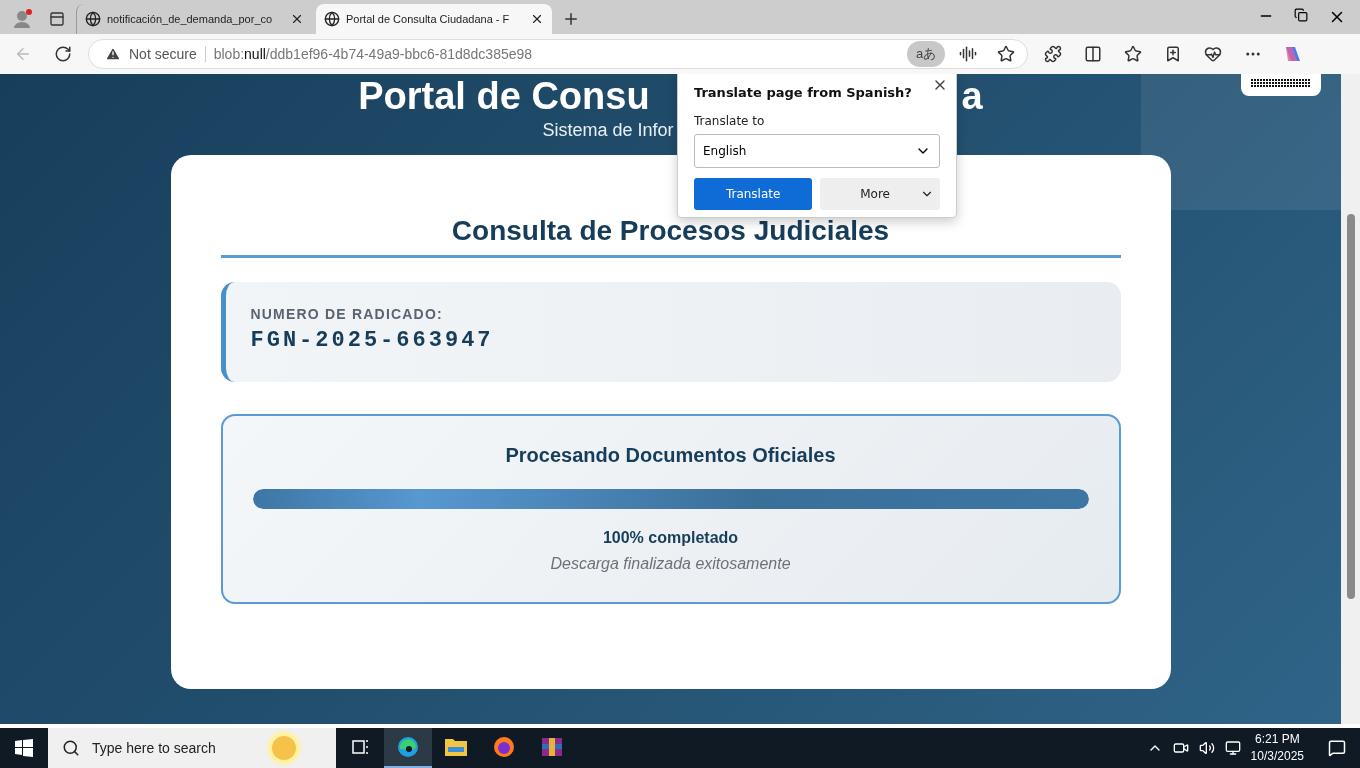 Image resolution: width=1360 pixels, height=768 pixels. I want to click on popup-title: Translate page from Spanish?, so click(803, 92).